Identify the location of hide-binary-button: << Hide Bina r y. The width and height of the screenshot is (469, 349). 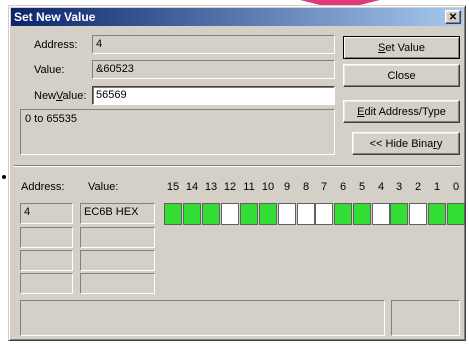
(406, 143).